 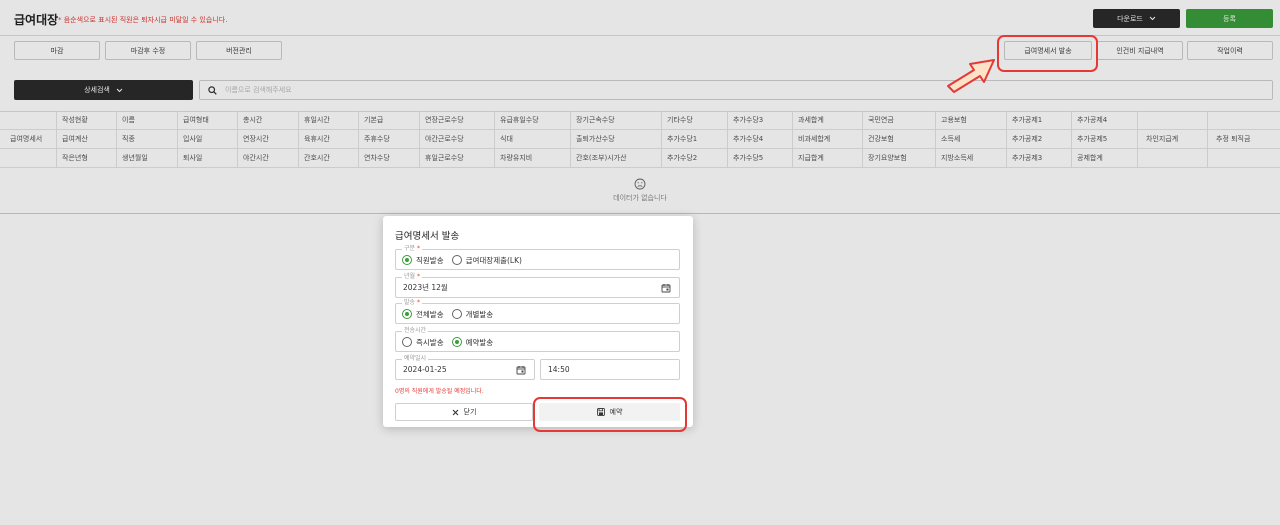 I want to click on type-option-employee: 직원발송, so click(x=423, y=260).